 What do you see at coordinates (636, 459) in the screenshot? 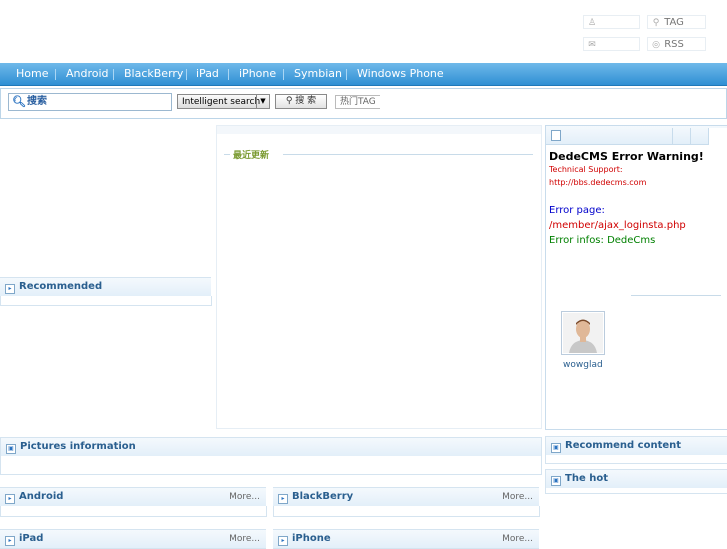
I see `recommend-content-body` at bounding box center [636, 459].